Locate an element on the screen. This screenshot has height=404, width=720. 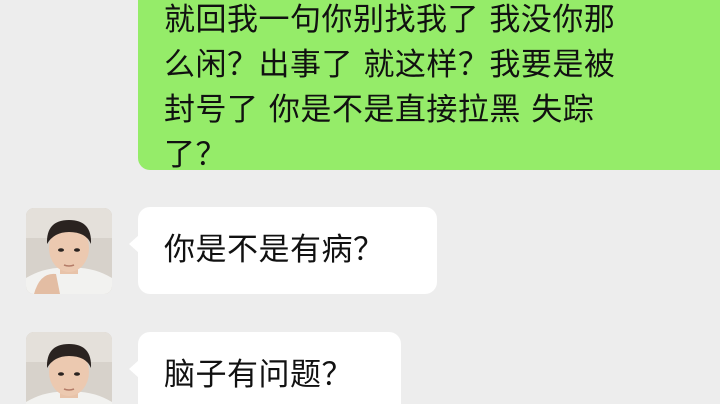
received-message-text: 脑子有问题？ is located at coordinates (258, 375).